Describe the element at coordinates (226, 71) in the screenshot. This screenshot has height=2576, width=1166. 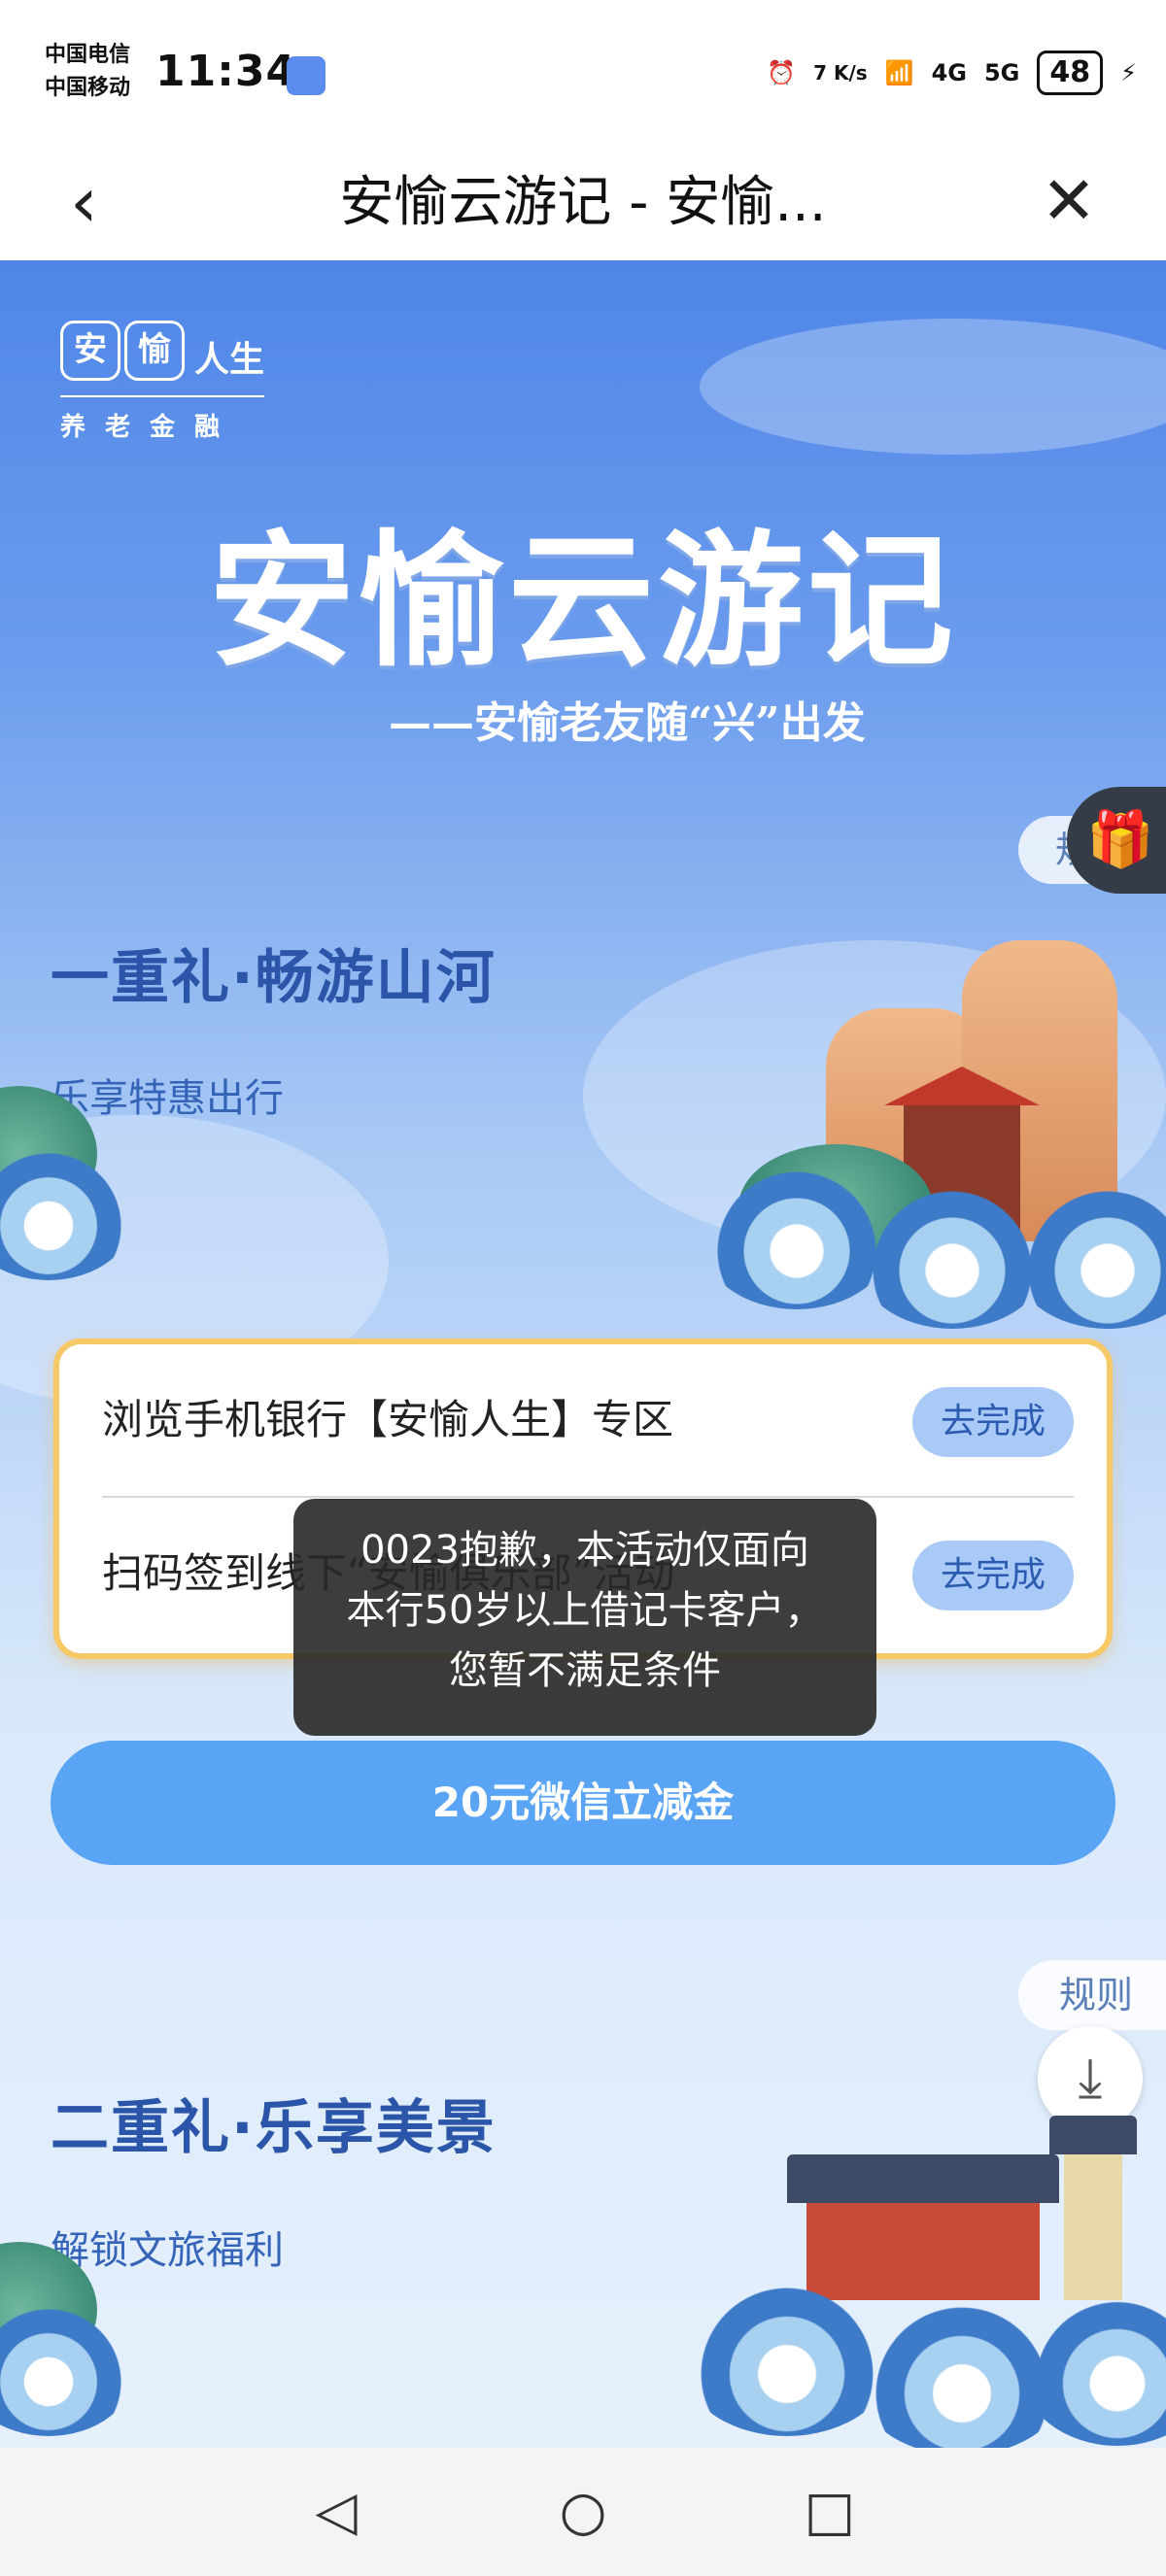
I see `clock-time: 11:34` at that location.